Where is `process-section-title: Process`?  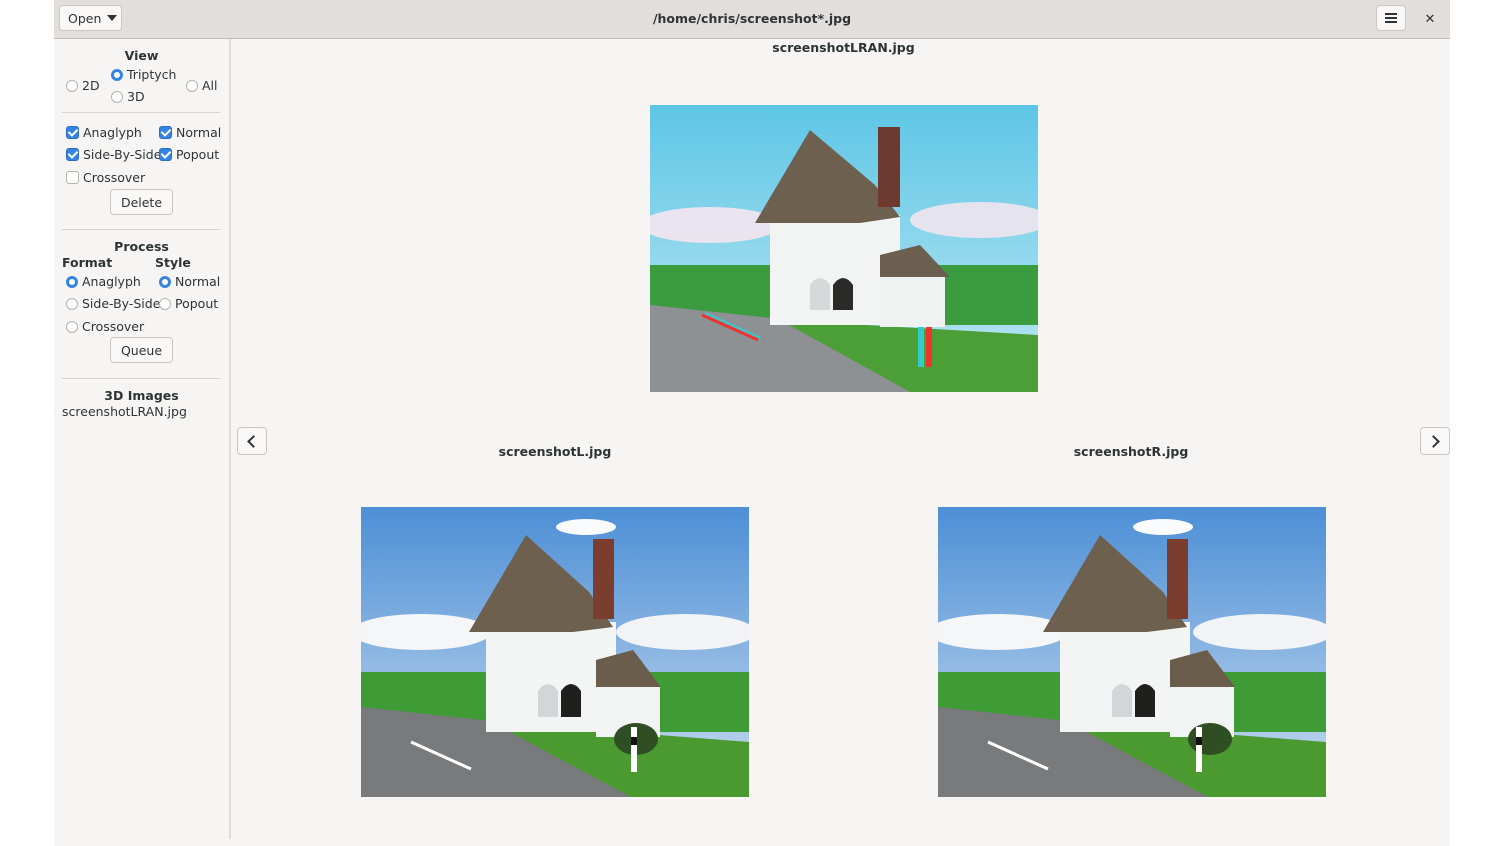
process-section-title: Process is located at coordinates (141, 246).